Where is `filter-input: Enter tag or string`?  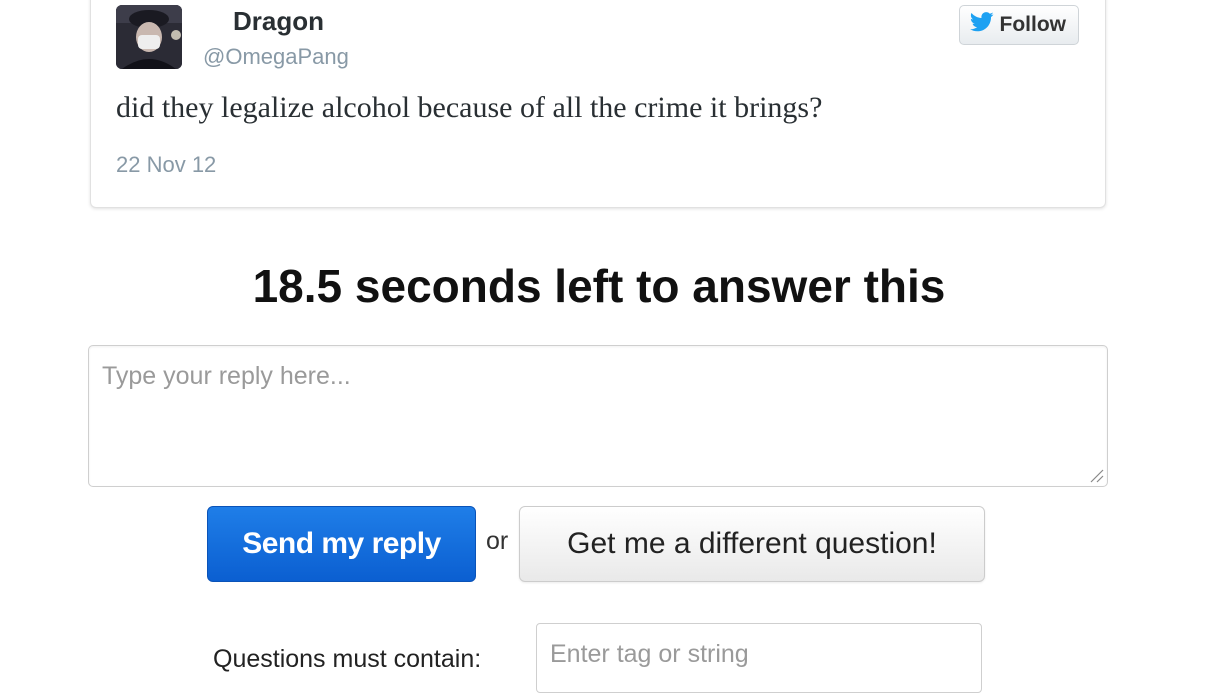
filter-input: Enter tag or string is located at coordinates (759, 658).